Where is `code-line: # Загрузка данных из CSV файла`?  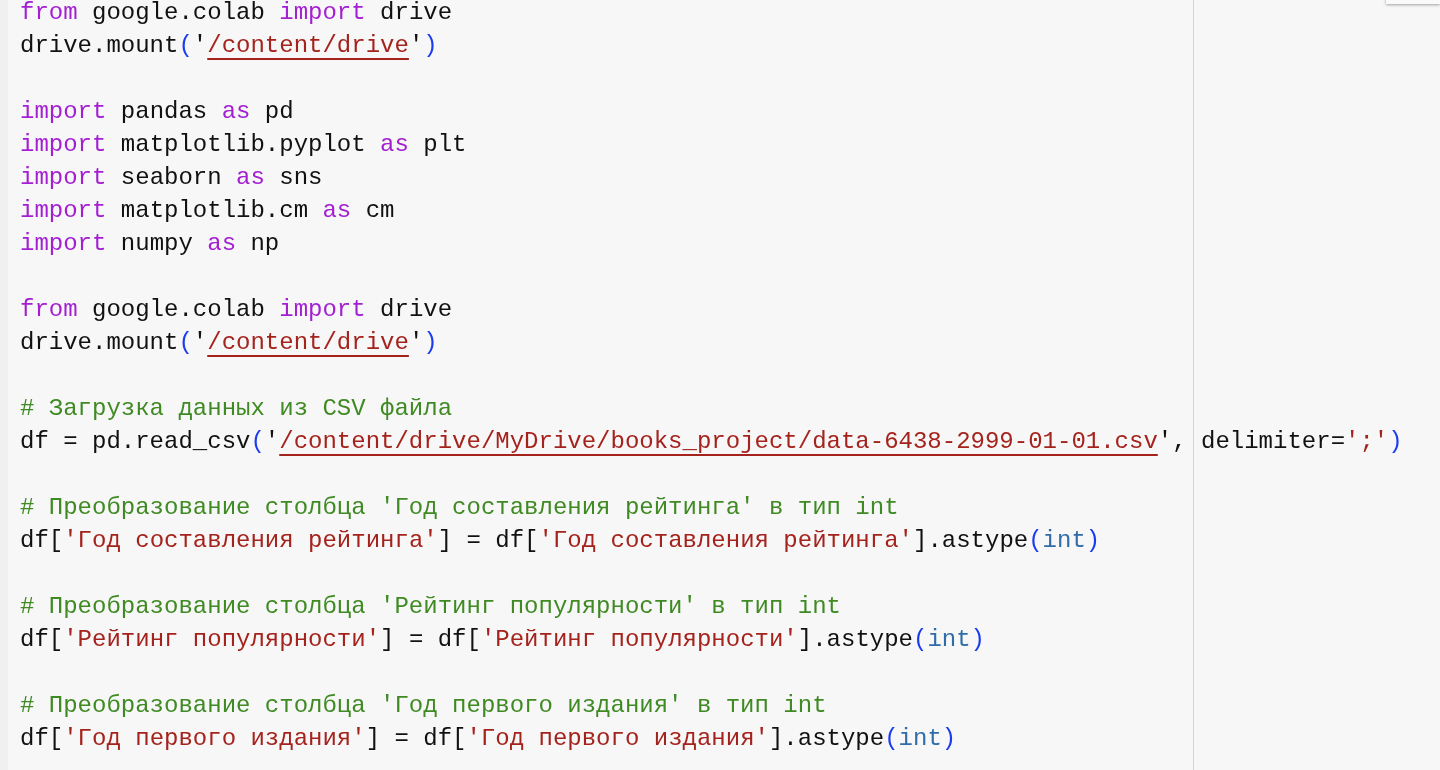 code-line: # Загрузка данных из CSV файла is located at coordinates (236, 409).